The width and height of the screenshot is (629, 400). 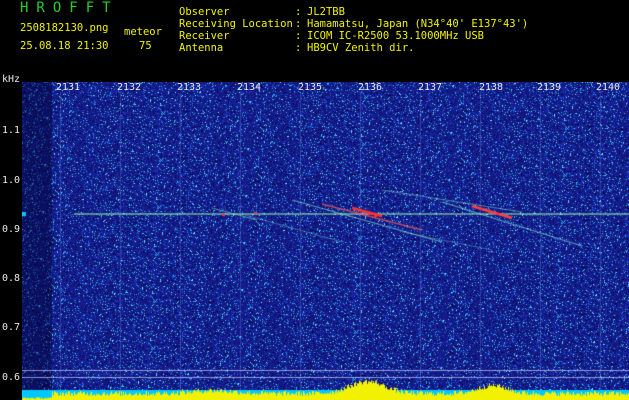 I want to click on filename-label: 2508182130.png, so click(x=64, y=28).